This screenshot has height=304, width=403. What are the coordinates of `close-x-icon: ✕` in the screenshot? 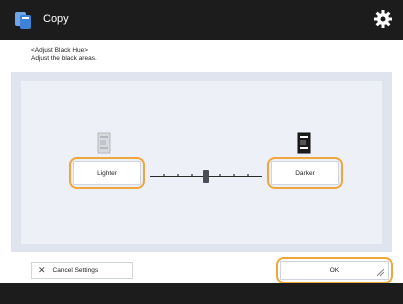 It's located at (42, 270).